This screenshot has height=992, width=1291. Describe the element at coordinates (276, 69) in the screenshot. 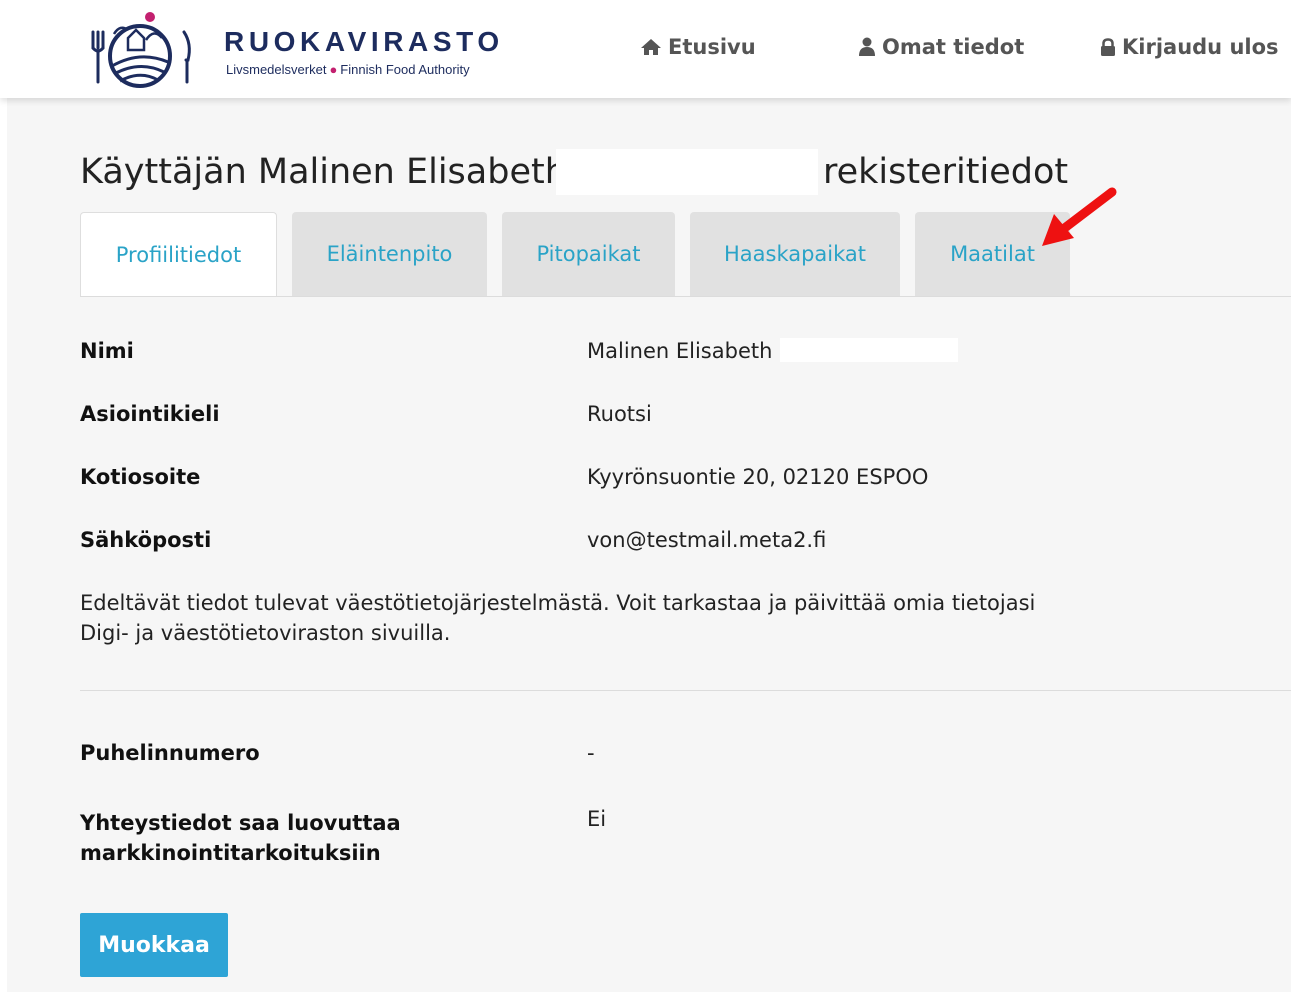

I see `brand-sub-swedish: Livsmedelsverket` at that location.